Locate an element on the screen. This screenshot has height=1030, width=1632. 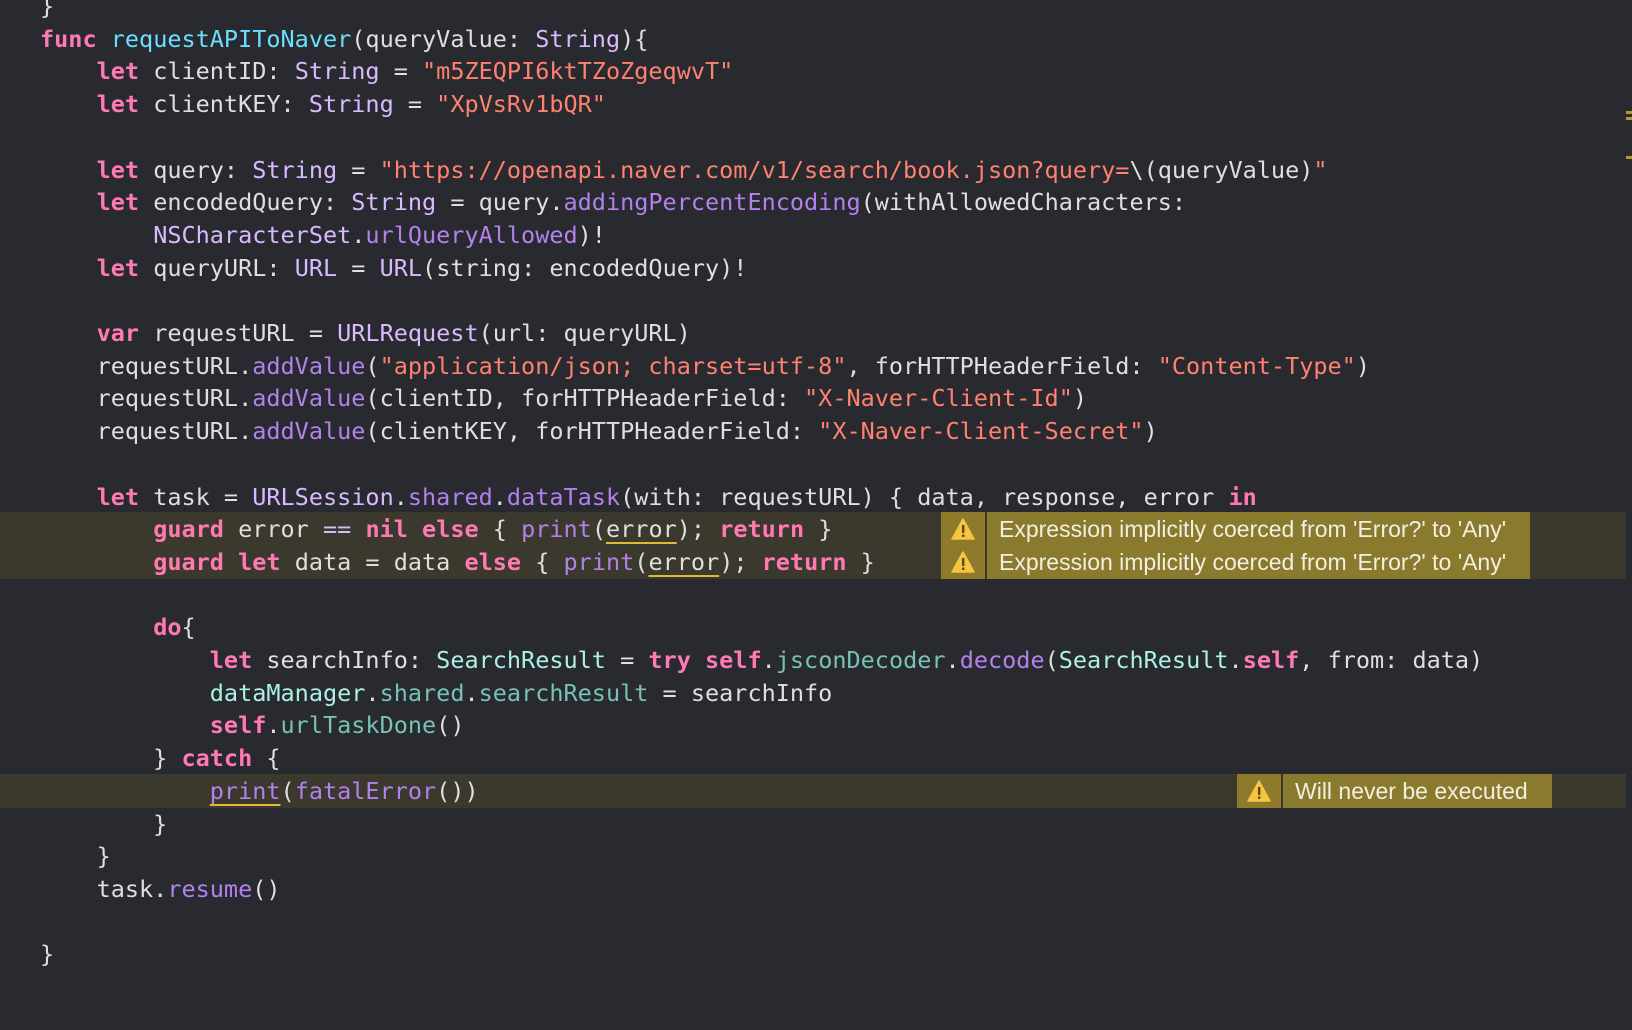
code-text: NSCharacterSet.urlQueryAllowed)! is located at coordinates (323, 235).